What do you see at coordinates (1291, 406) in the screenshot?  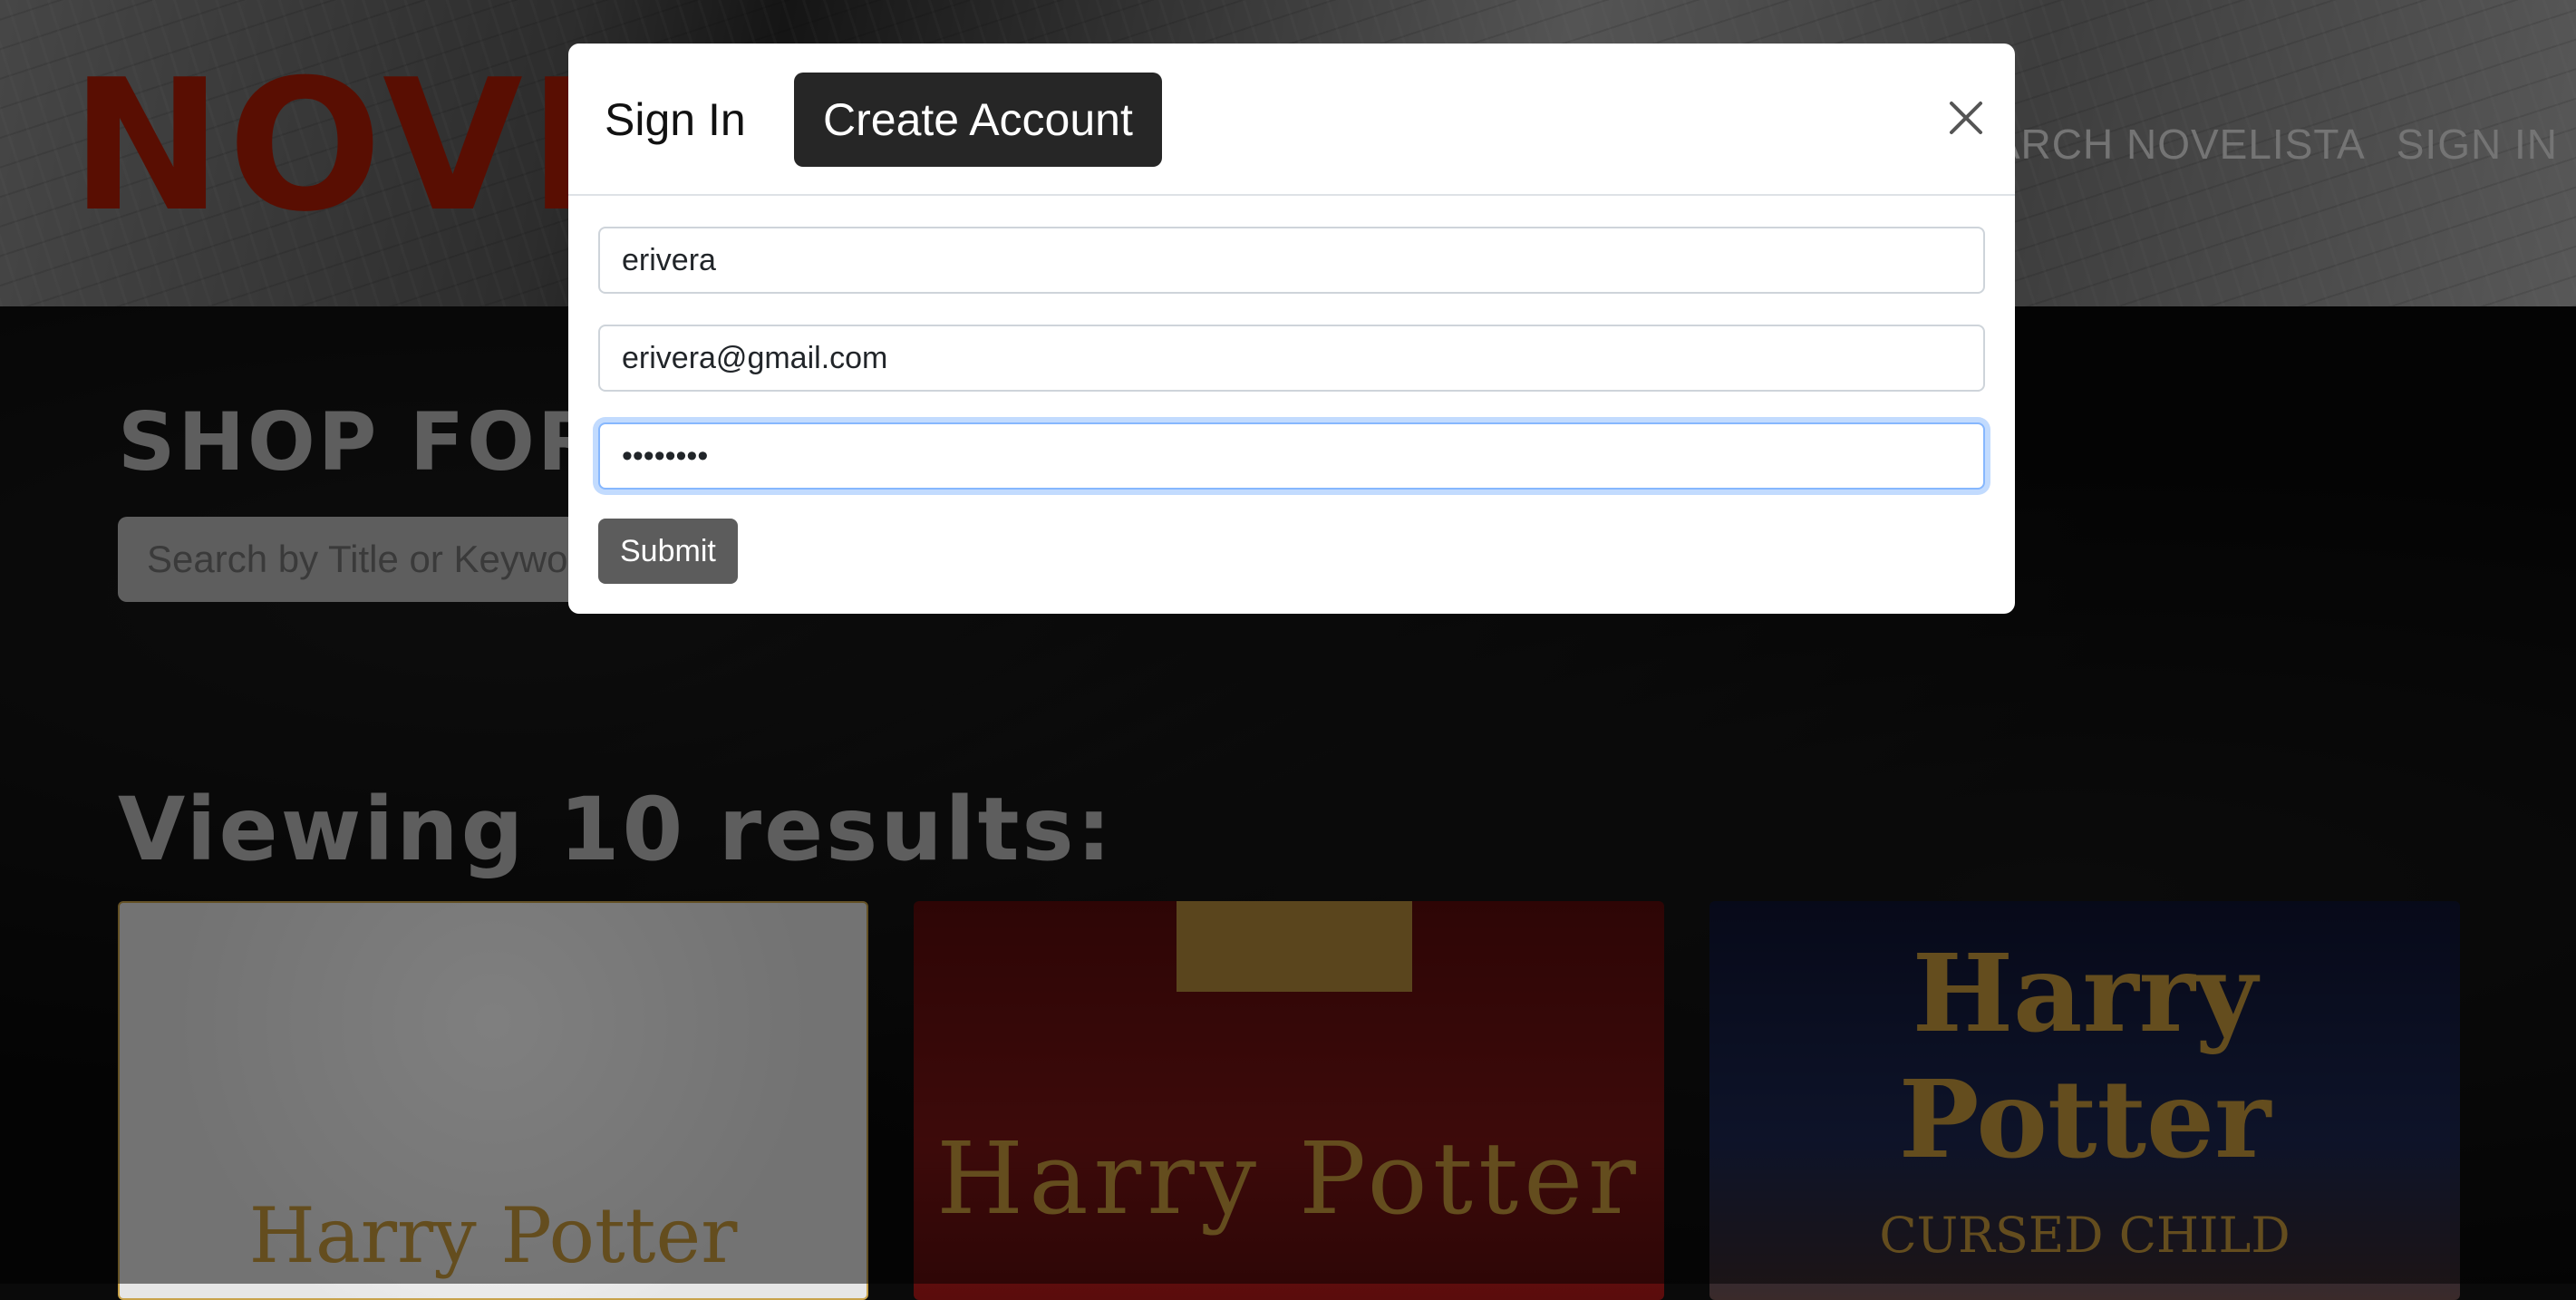 I see `modal-body: Submit` at bounding box center [1291, 406].